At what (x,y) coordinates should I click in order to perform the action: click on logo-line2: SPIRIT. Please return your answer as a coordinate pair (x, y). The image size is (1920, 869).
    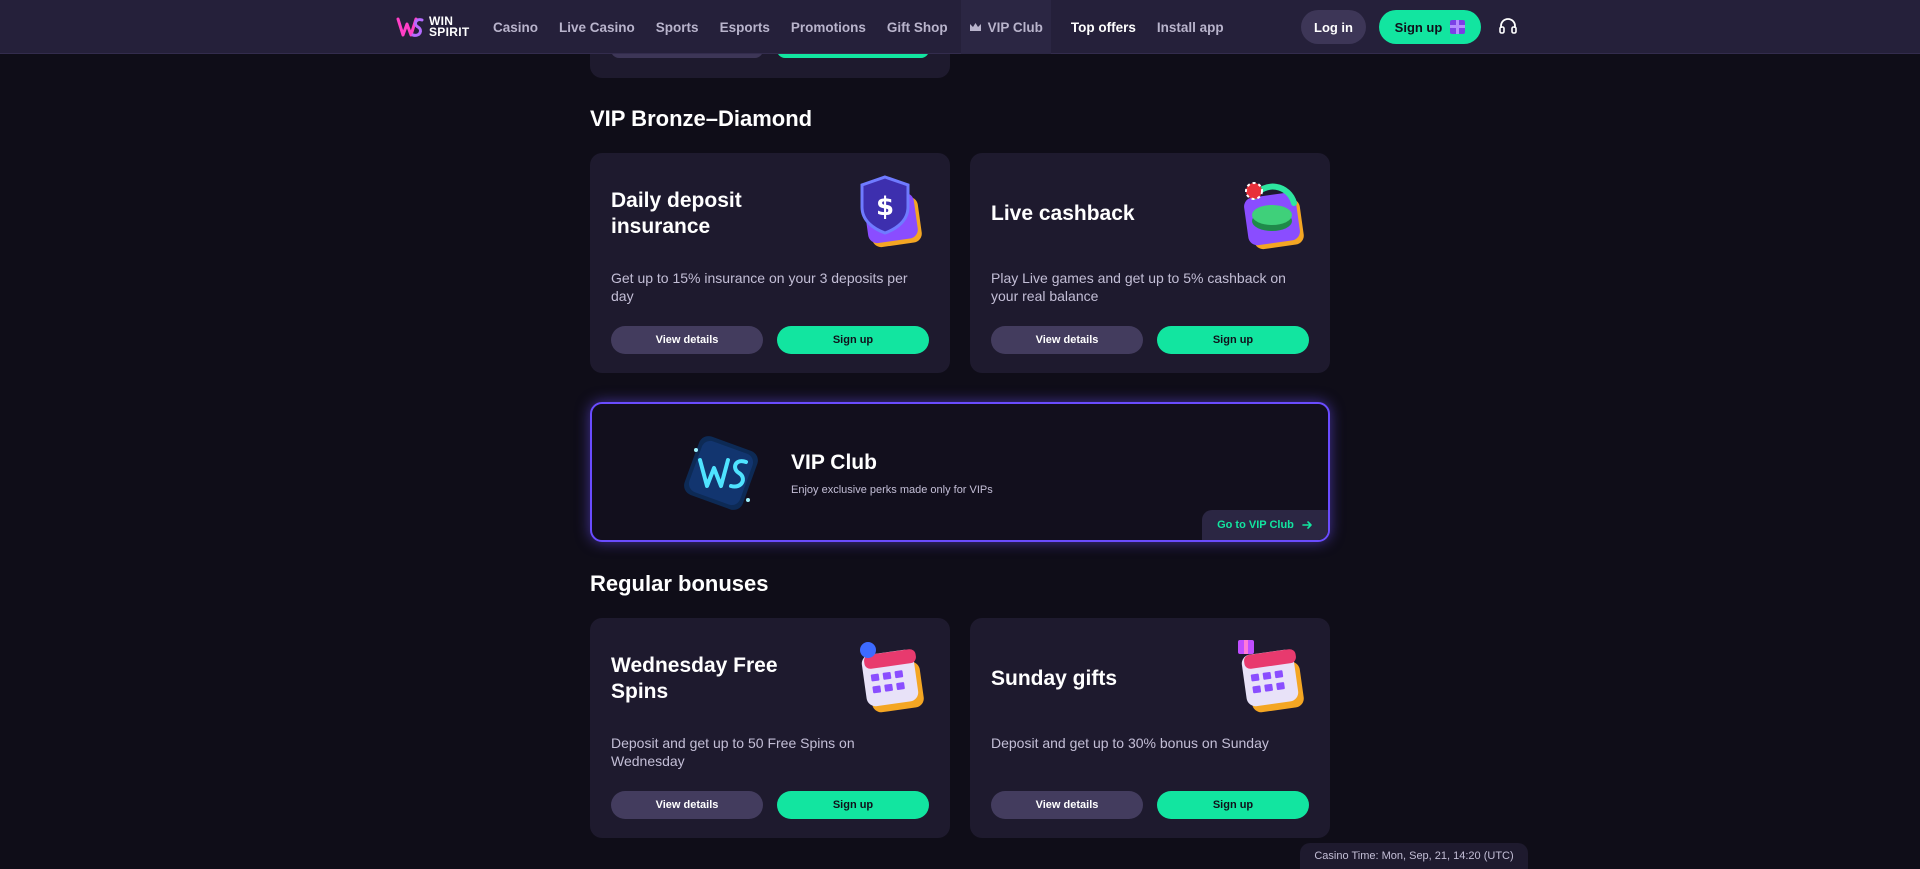
    Looking at the image, I should click on (449, 32).